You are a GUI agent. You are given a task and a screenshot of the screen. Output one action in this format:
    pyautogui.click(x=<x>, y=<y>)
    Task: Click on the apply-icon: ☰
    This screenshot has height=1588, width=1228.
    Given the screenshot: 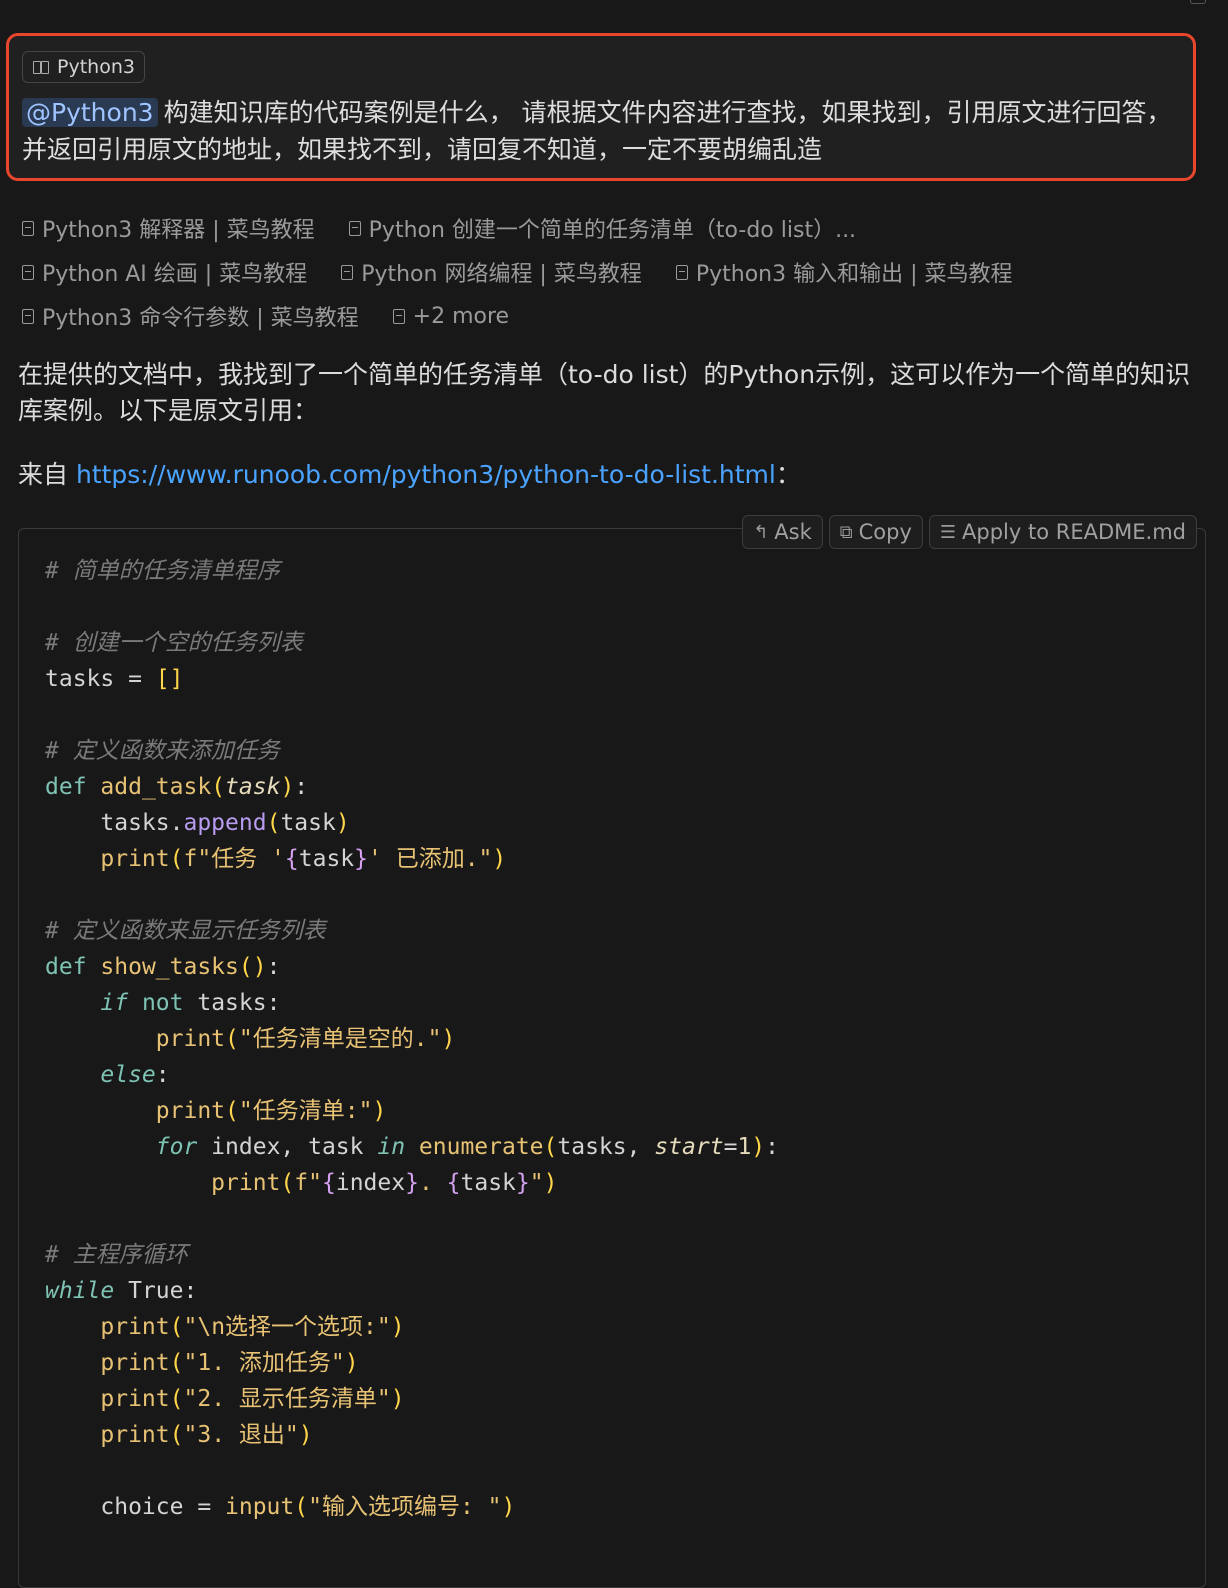 What is the action you would take?
    pyautogui.click(x=948, y=532)
    